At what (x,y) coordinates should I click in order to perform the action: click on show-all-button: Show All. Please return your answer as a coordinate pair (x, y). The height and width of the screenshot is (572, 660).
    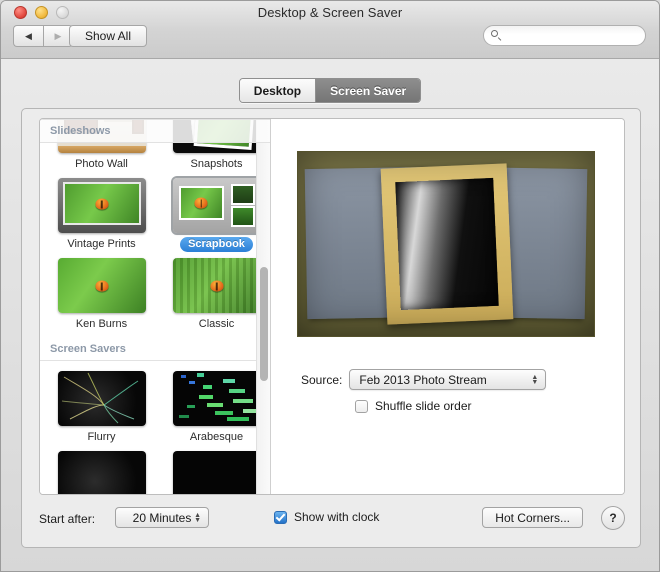
    Looking at the image, I should click on (108, 36).